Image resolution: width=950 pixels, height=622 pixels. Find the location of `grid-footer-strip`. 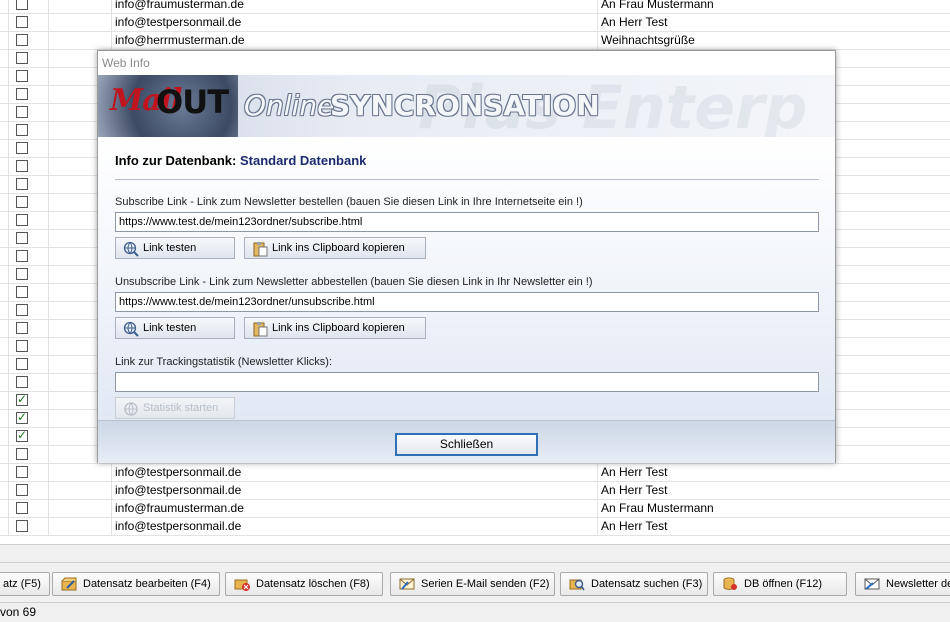

grid-footer-strip is located at coordinates (475, 553).